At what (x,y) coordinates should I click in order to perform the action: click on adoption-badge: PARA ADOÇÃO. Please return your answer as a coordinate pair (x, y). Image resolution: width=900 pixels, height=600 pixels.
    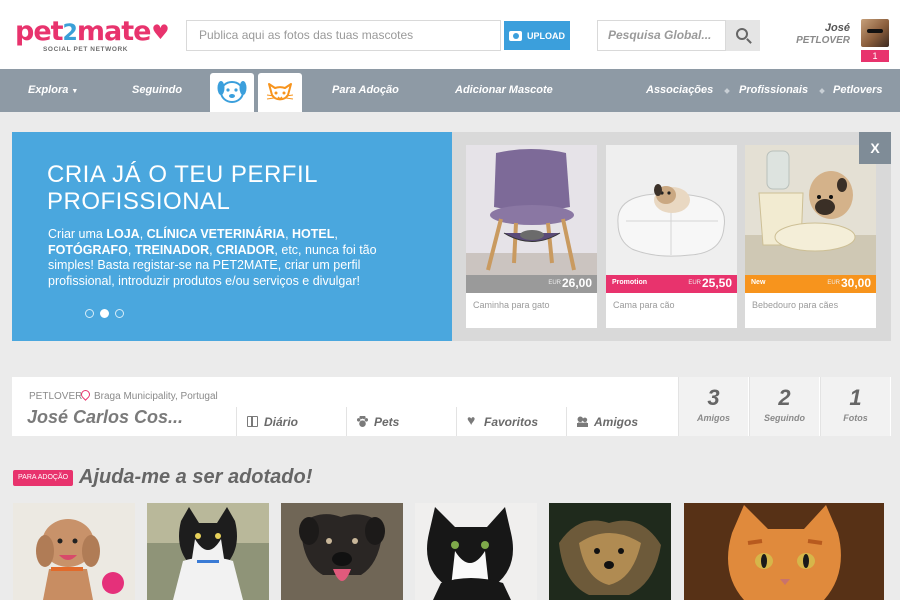
    Looking at the image, I should click on (43, 478).